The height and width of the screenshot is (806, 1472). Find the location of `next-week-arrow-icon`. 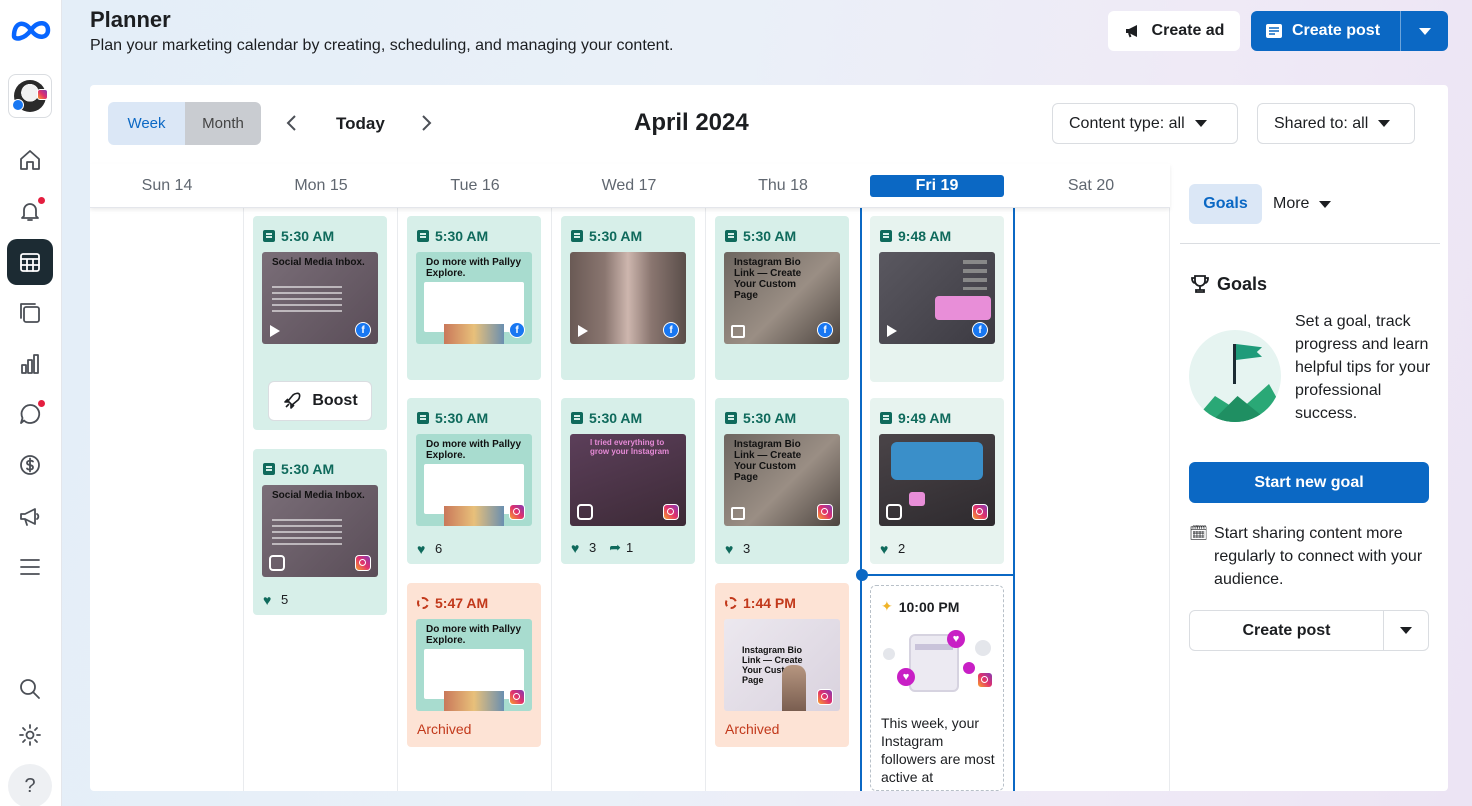

next-week-arrow-icon is located at coordinates (426, 123).